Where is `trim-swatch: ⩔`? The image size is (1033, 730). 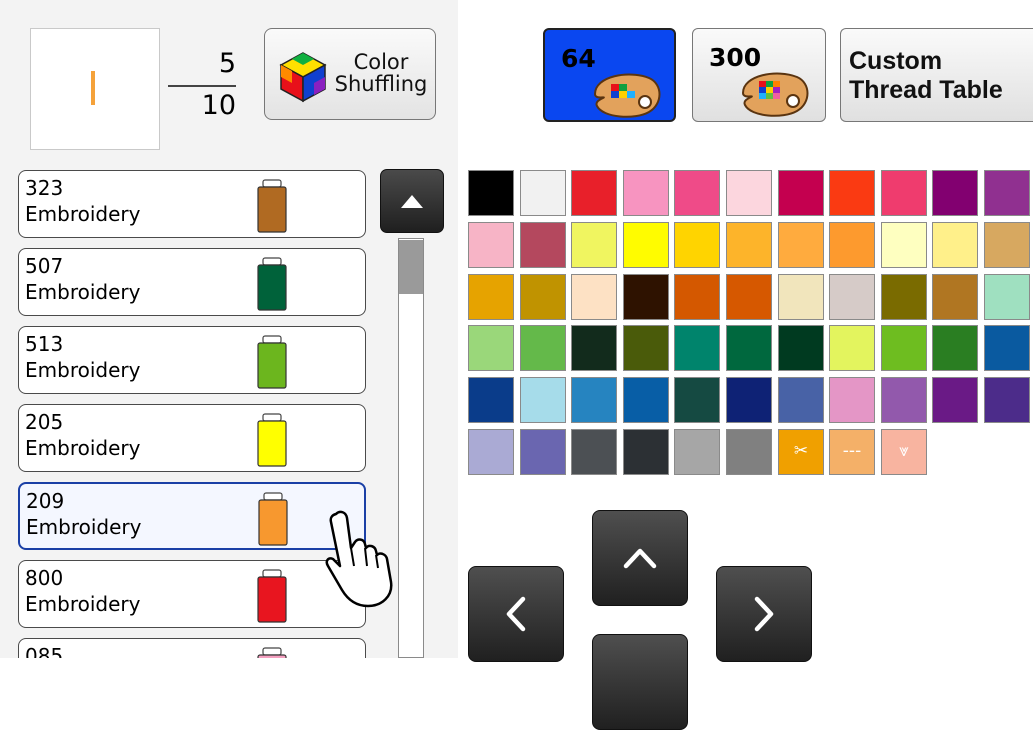 trim-swatch: ⩔ is located at coordinates (904, 452).